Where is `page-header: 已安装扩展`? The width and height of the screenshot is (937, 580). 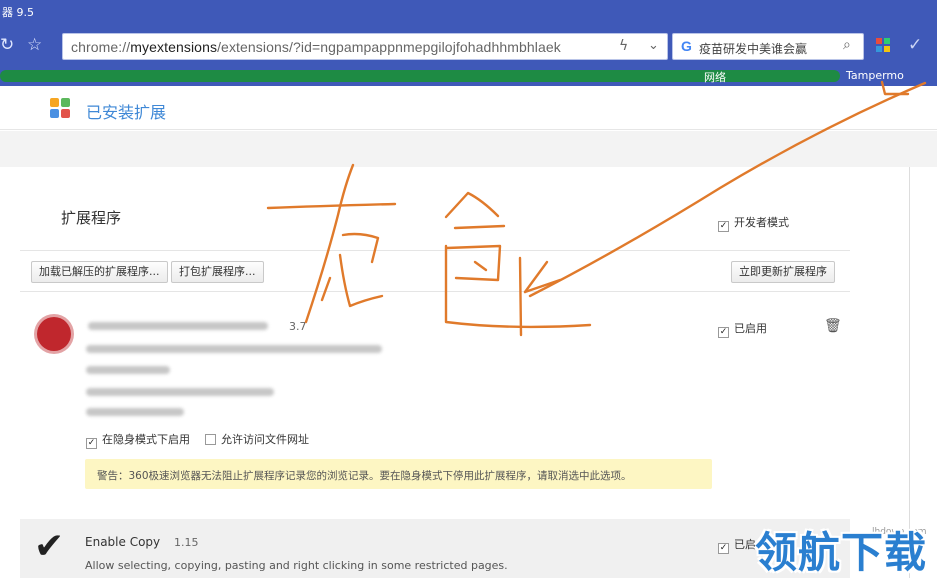 page-header: 已安装扩展 is located at coordinates (468, 108).